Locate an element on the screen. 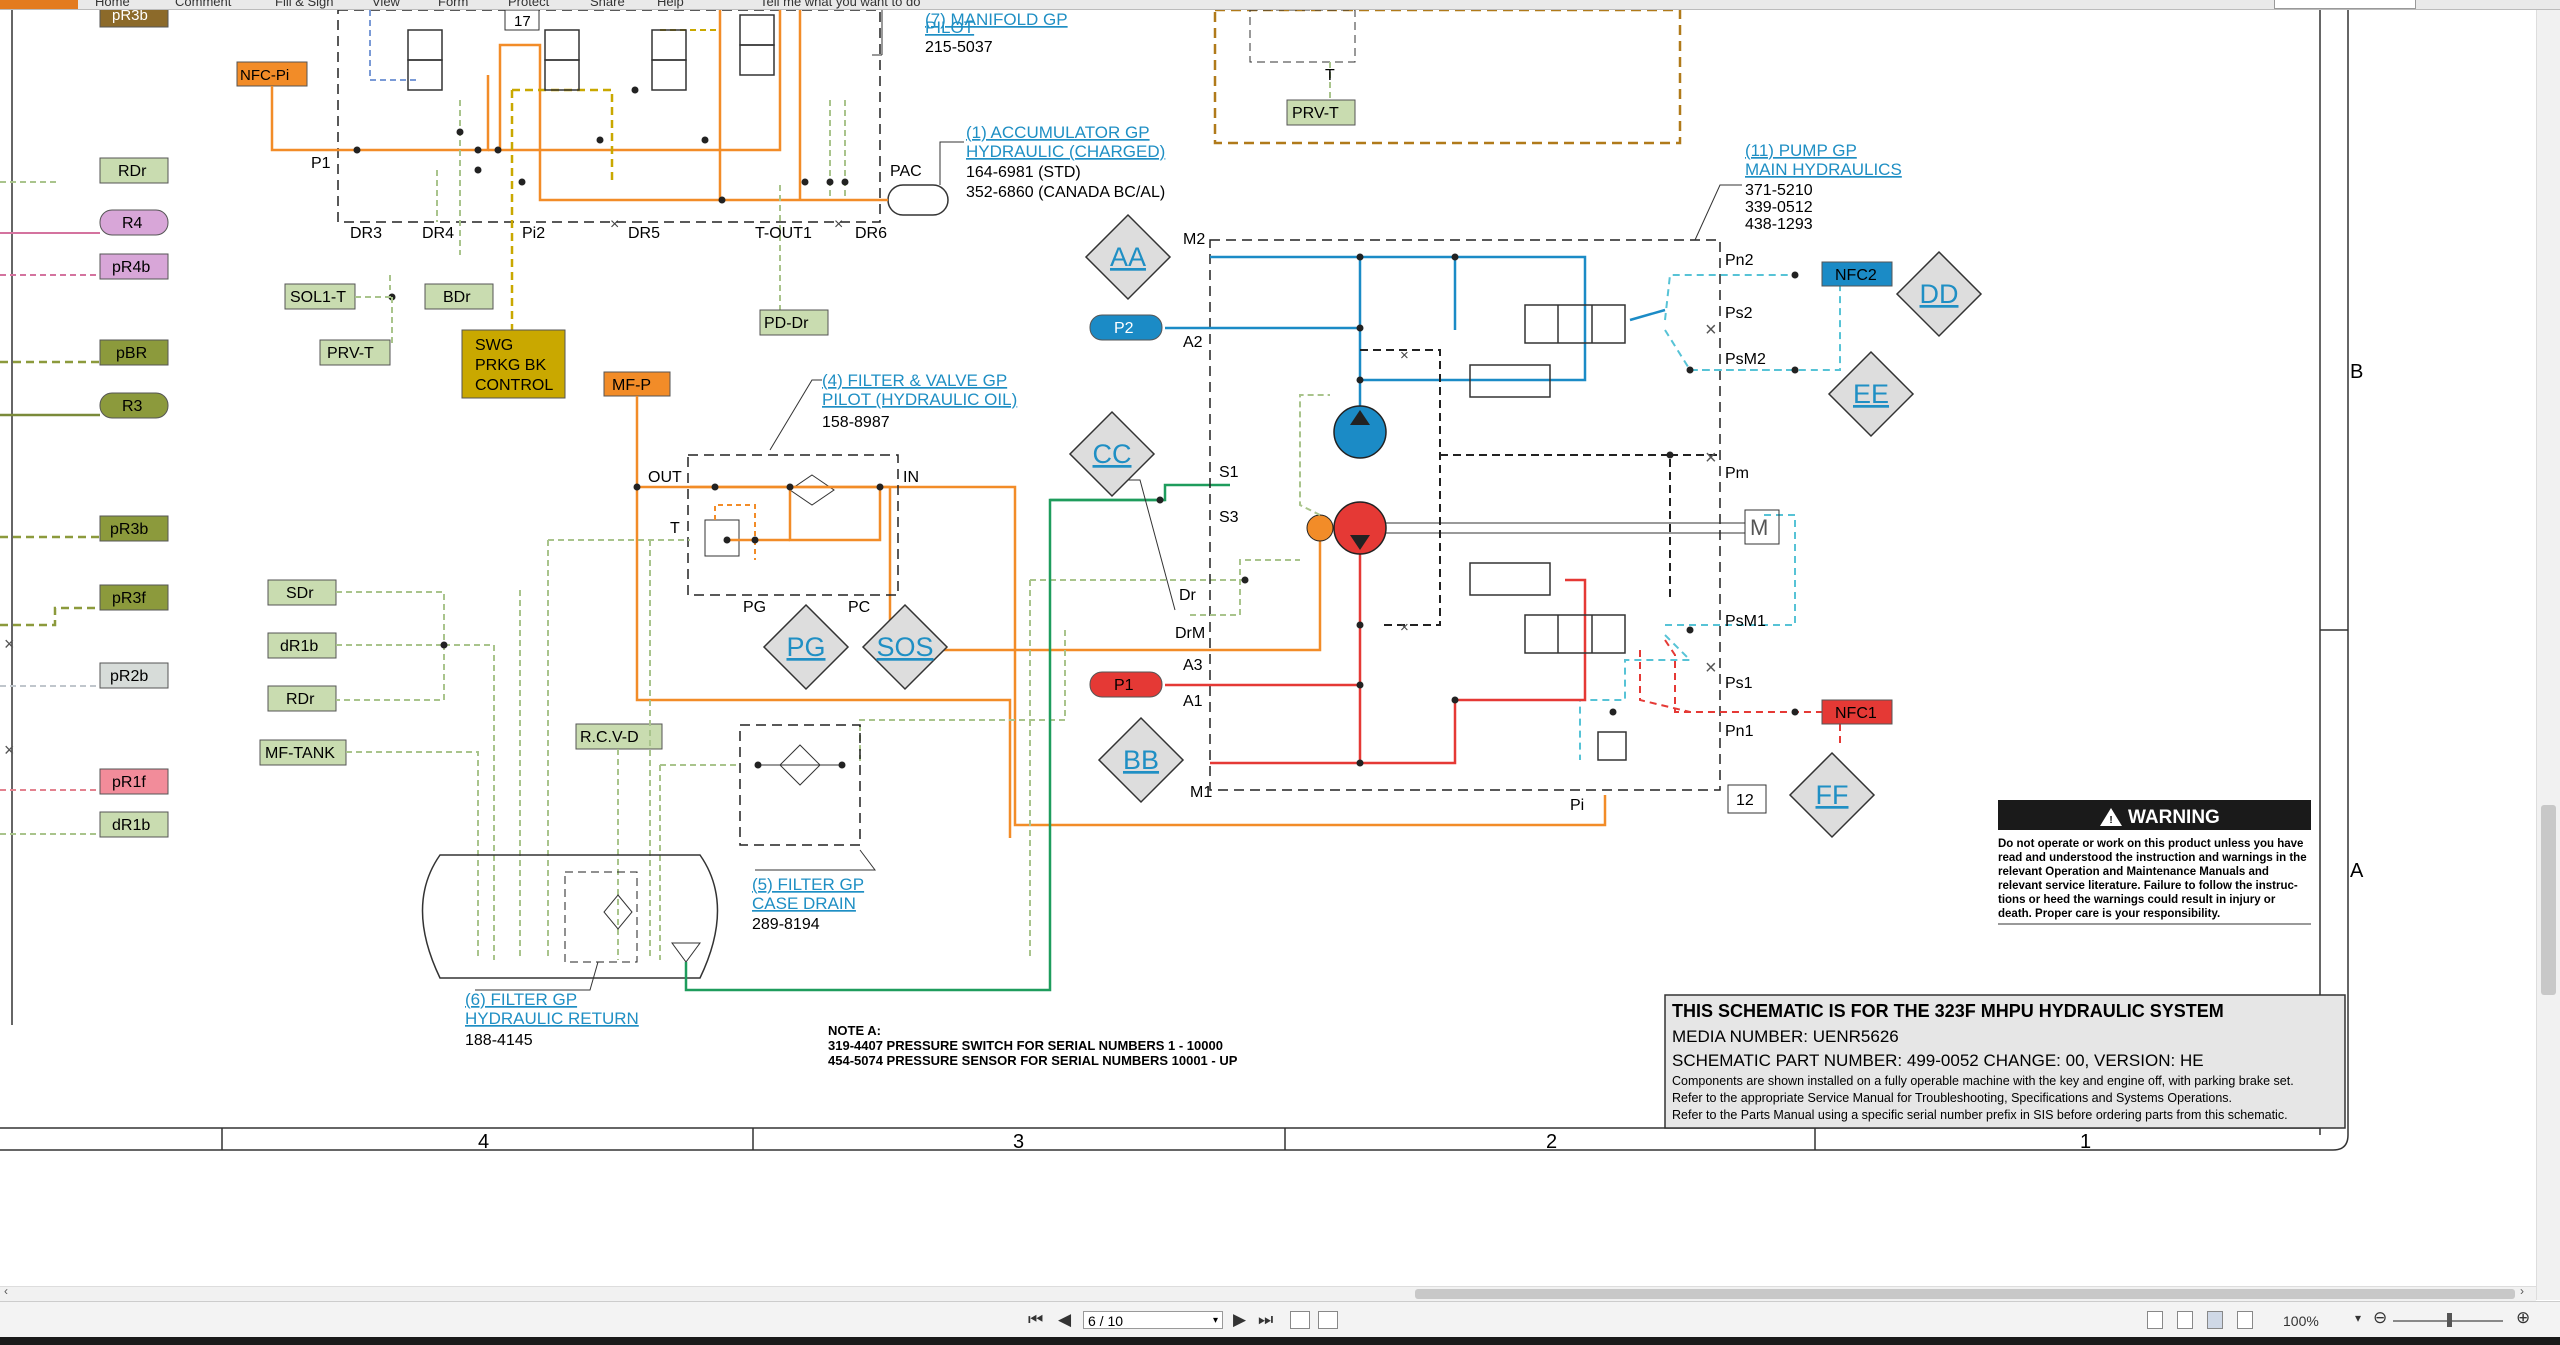  menu-share: Share is located at coordinates (607, 4).